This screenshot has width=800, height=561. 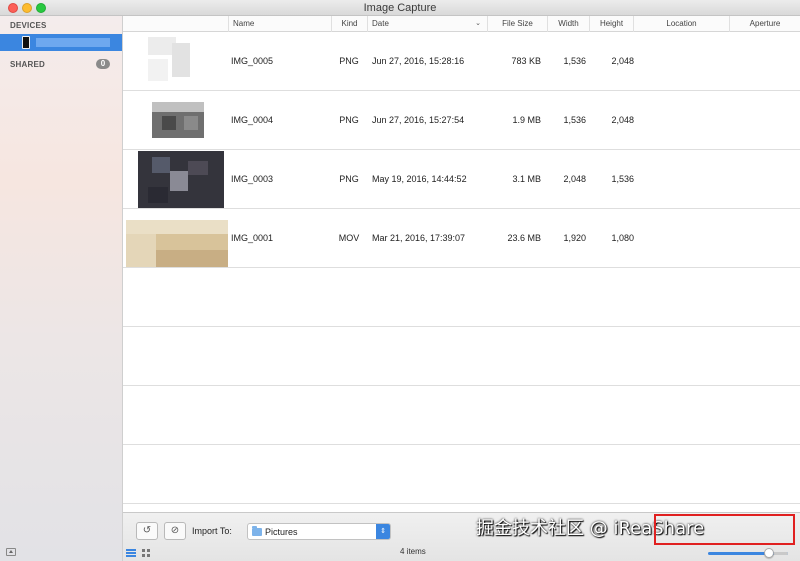 What do you see at coordinates (61, 288) in the screenshot?
I see `sidebar: DEVICES SHARED 0` at bounding box center [61, 288].